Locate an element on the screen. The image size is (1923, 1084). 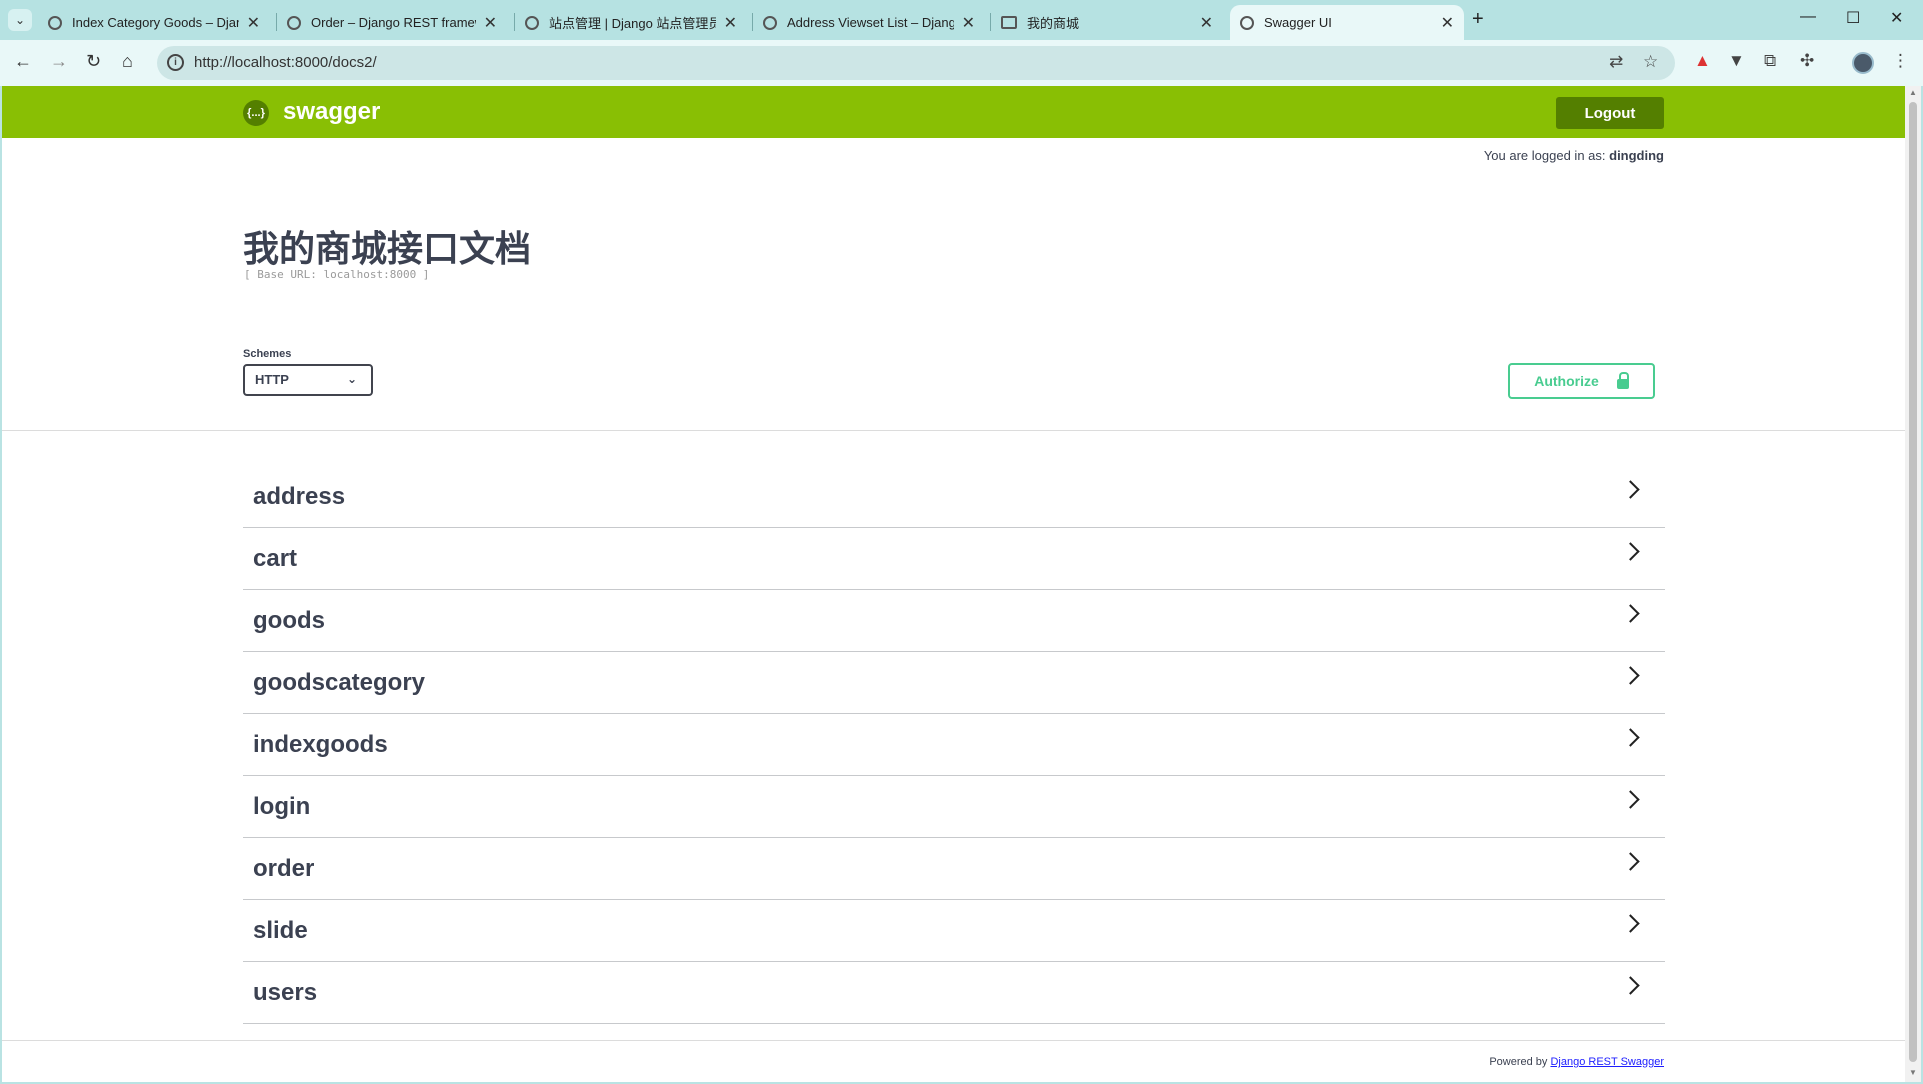
scrollbar-thumb is located at coordinates (1913, 582).